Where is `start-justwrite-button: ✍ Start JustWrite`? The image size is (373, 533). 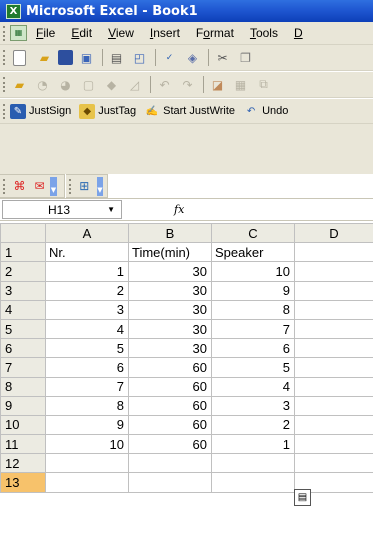
start-justwrite-button: ✍ Start JustWrite is located at coordinates (189, 111).